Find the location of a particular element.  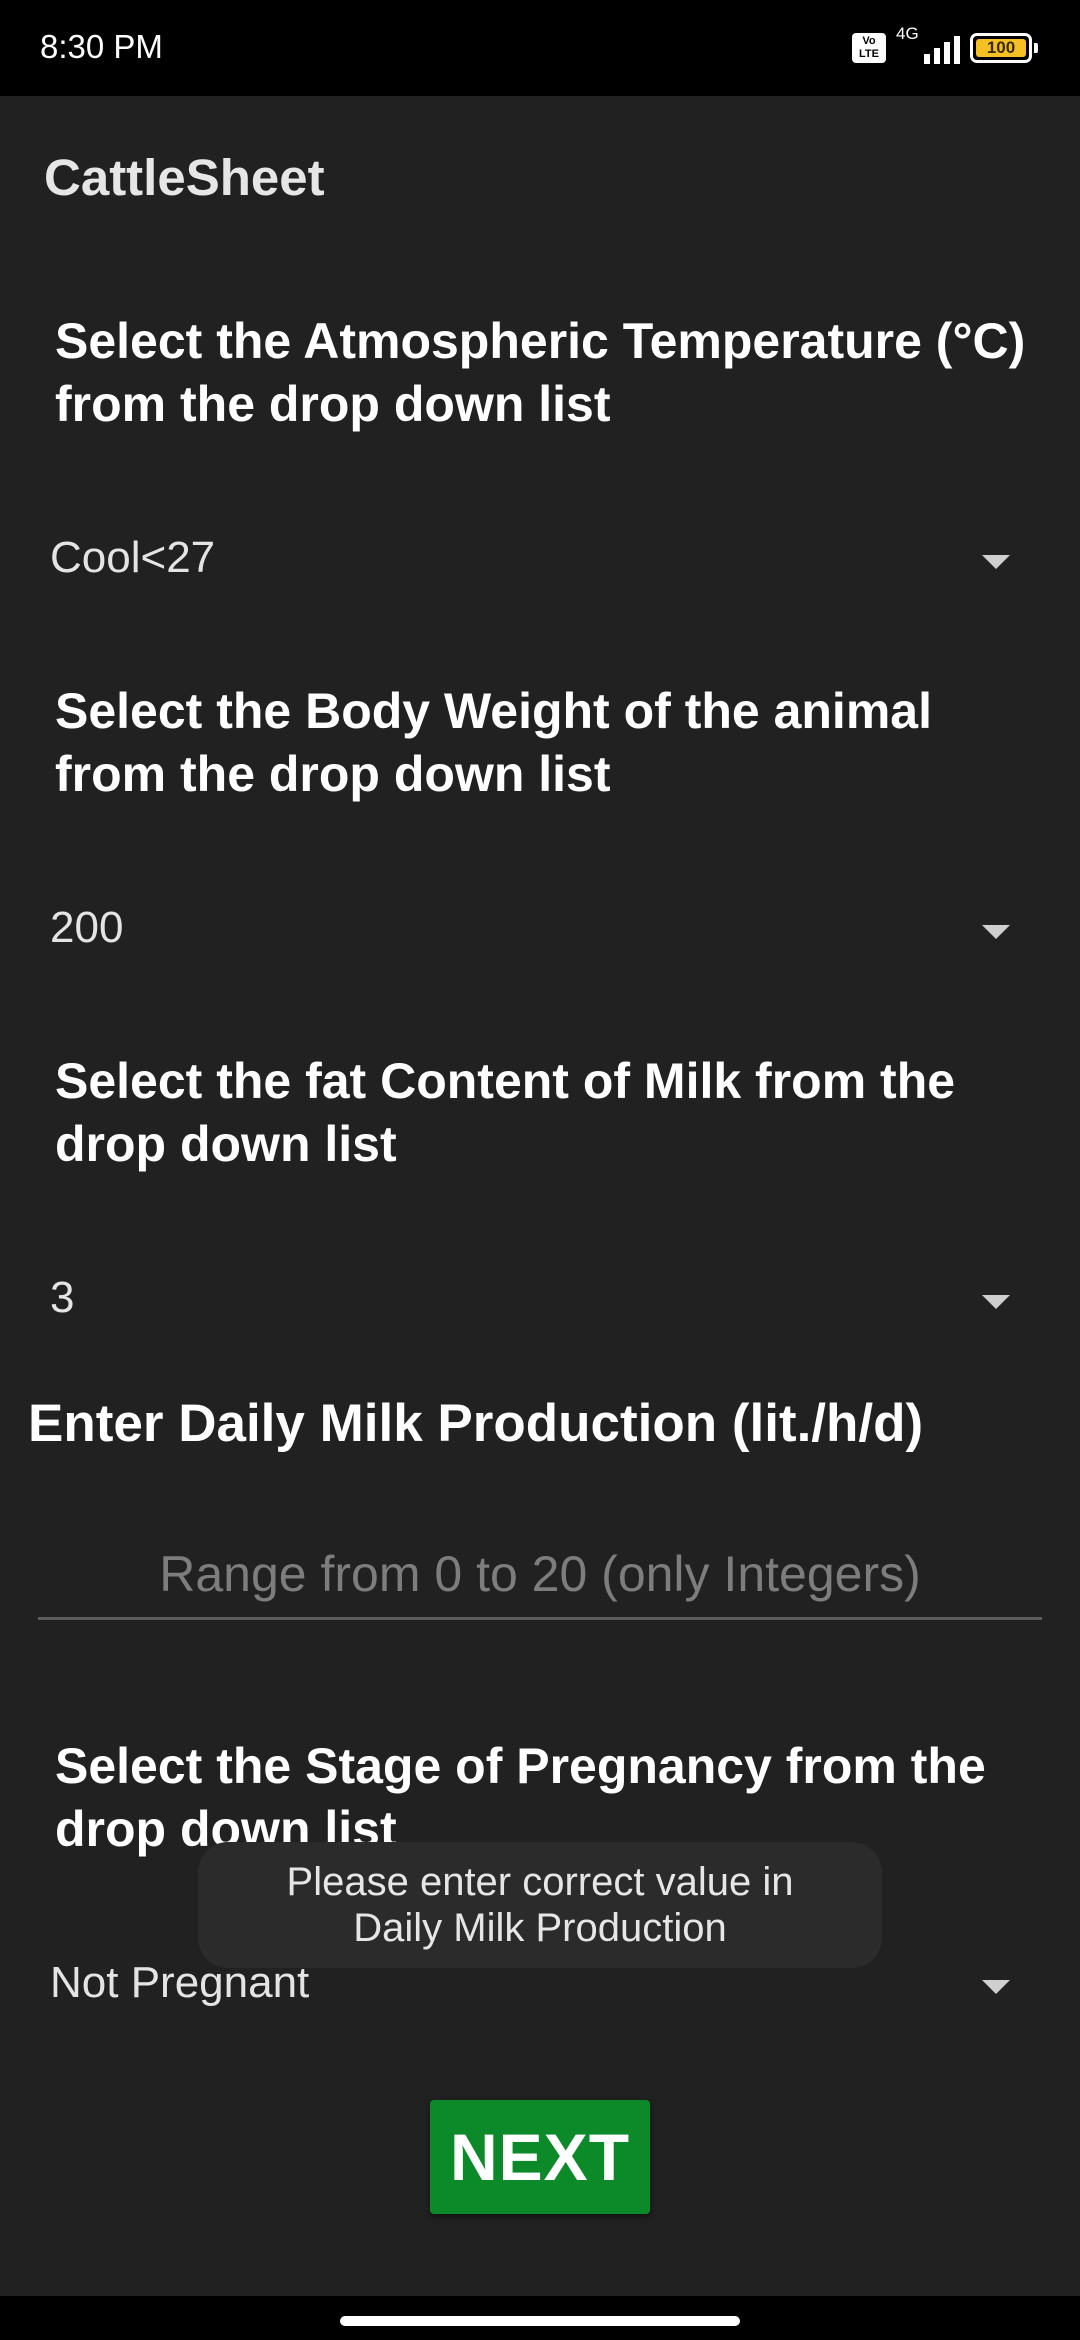

network-type-label: 4G is located at coordinates (907, 33).